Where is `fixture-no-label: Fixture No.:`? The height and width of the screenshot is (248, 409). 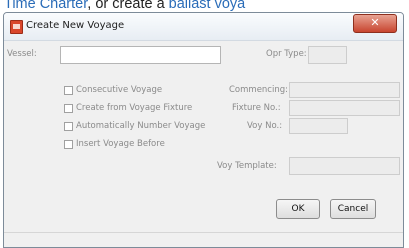 fixture-no-label: Fixture No.: is located at coordinates (256, 108).